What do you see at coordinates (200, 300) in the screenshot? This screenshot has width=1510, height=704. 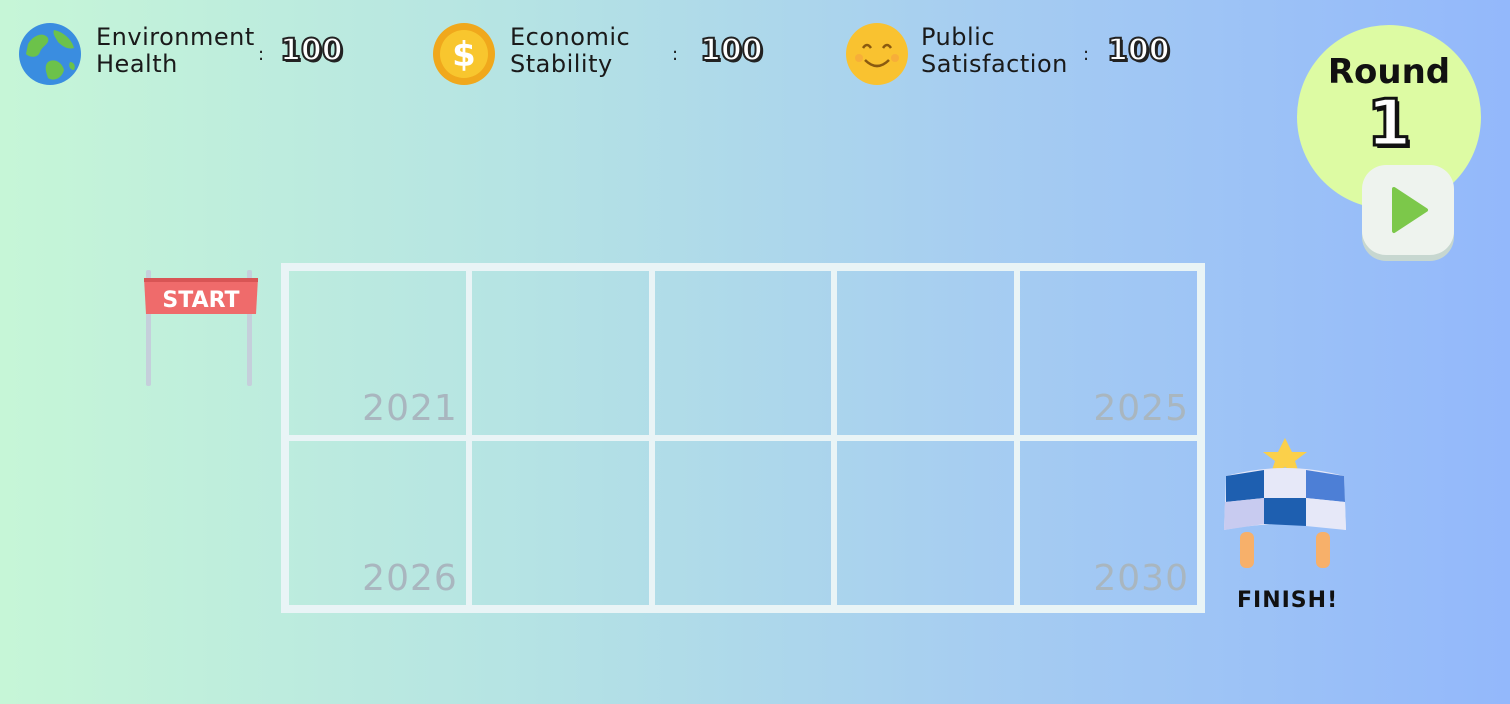 I see `start-label: START` at bounding box center [200, 300].